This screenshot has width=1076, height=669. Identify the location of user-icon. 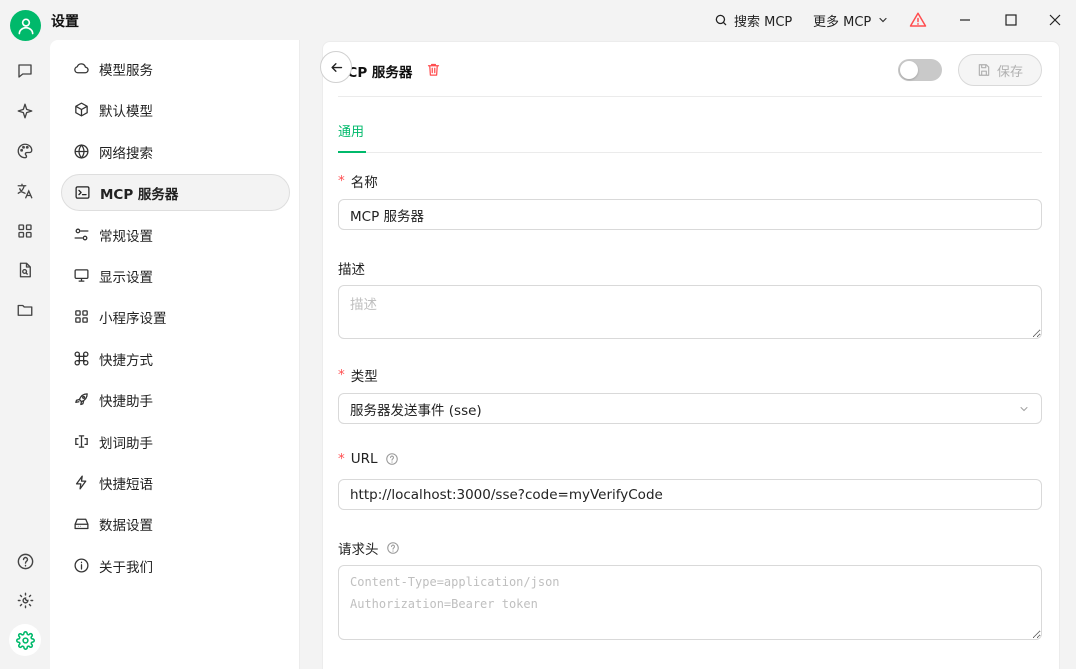
(26, 26).